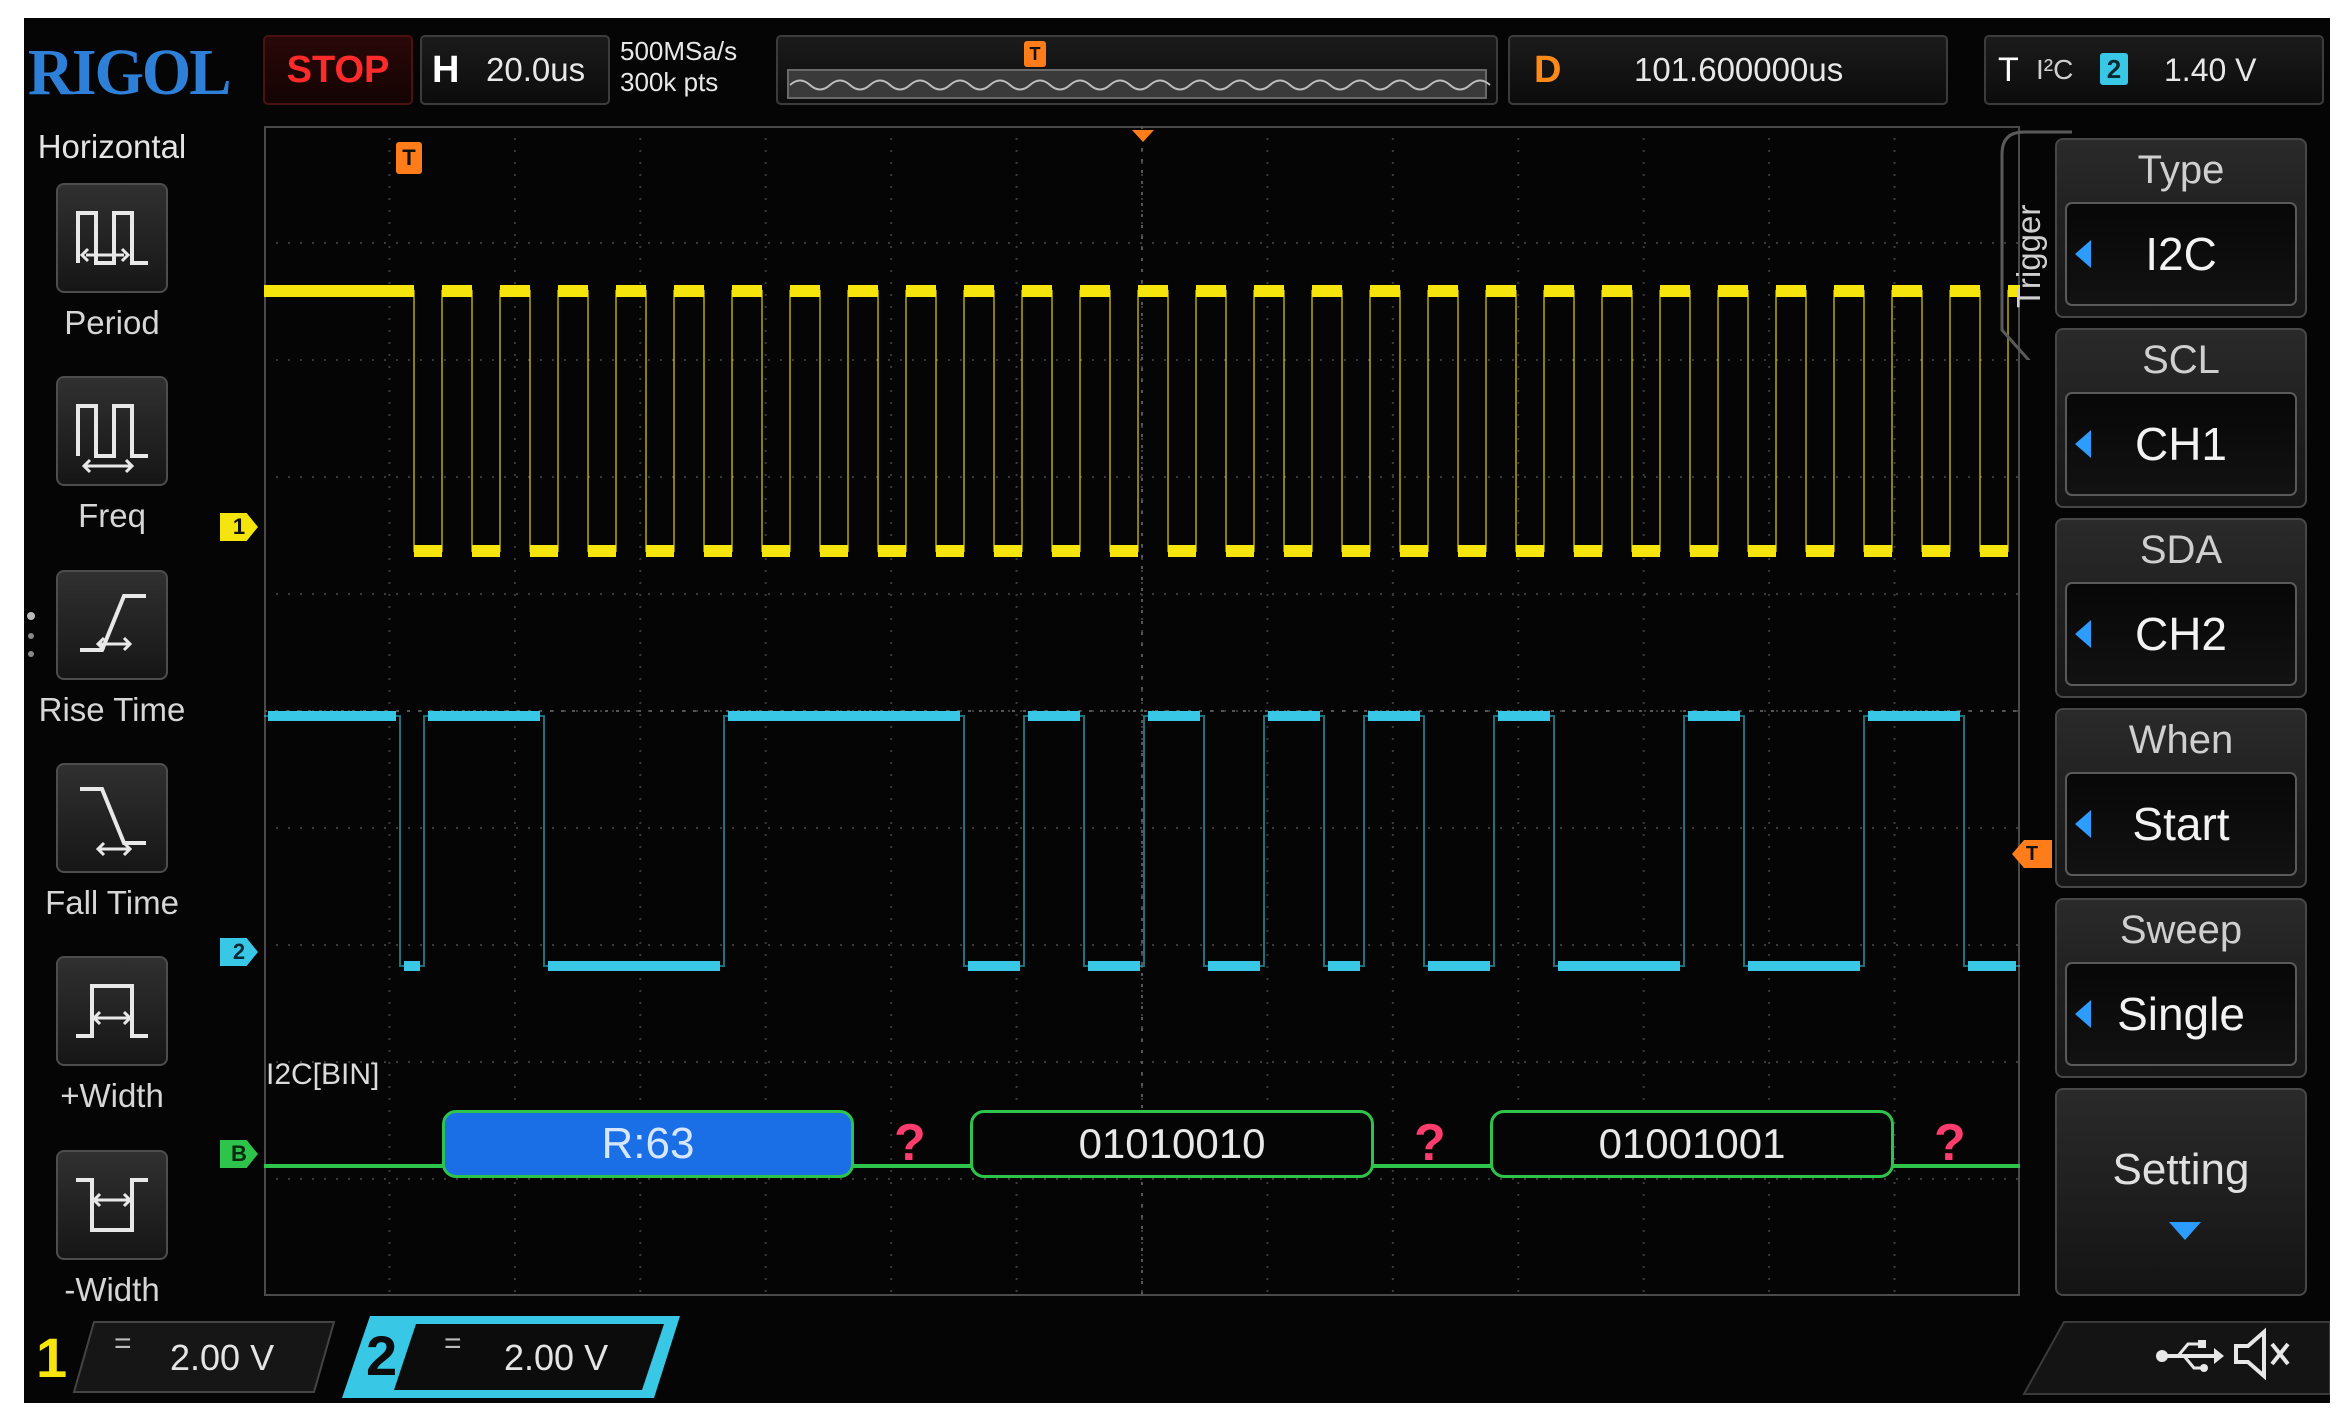  What do you see at coordinates (2262, 1354) in the screenshot?
I see `sound-muted-icon` at bounding box center [2262, 1354].